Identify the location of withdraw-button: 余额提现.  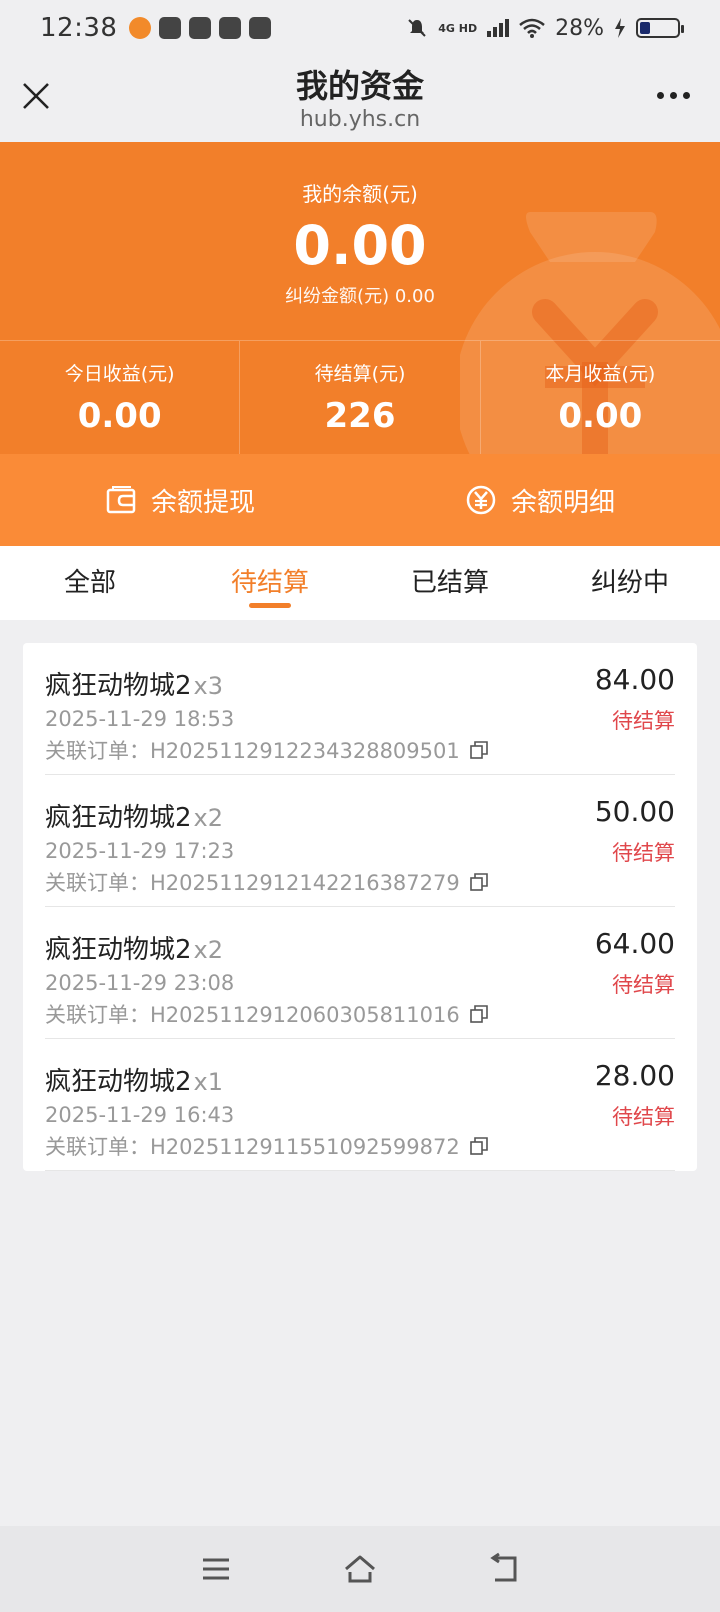
(180, 500).